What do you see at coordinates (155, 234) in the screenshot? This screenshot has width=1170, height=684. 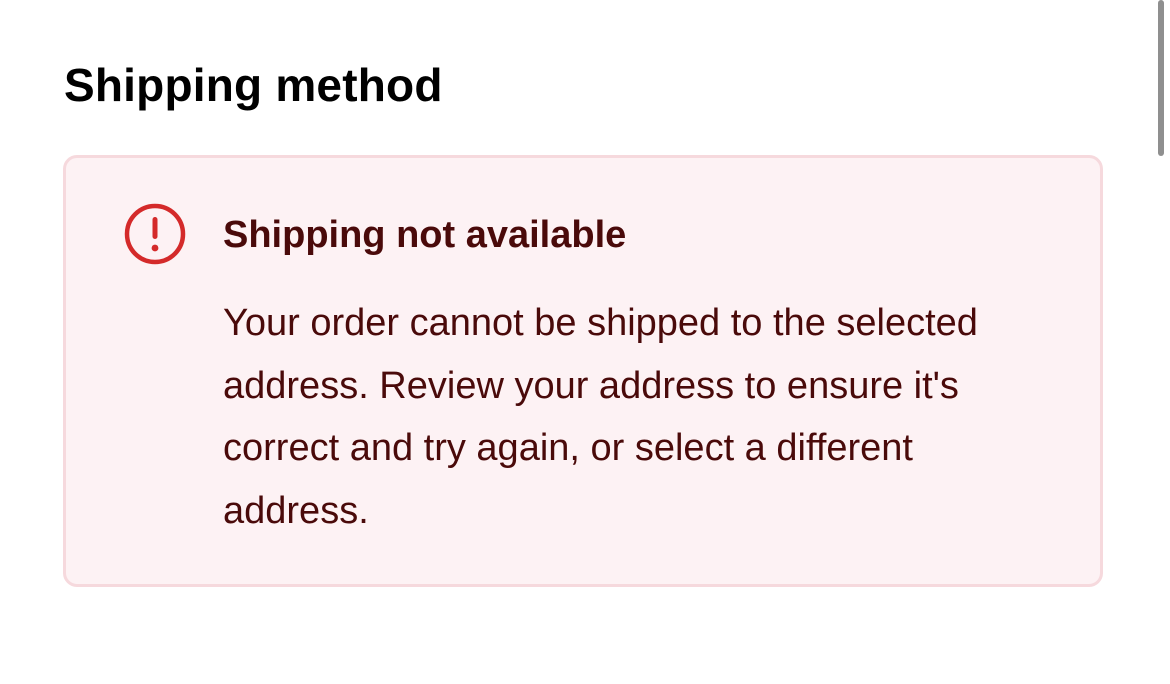 I see `exclamation-circle-icon` at bounding box center [155, 234].